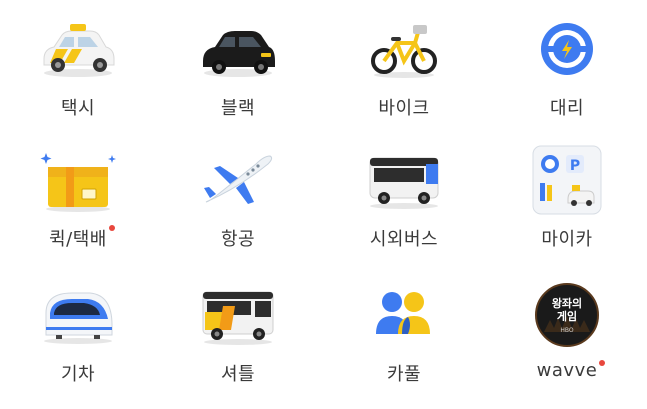 This screenshot has width=647, height=409. Describe the element at coordinates (78, 180) in the screenshot. I see `parcel-box-icon` at that location.